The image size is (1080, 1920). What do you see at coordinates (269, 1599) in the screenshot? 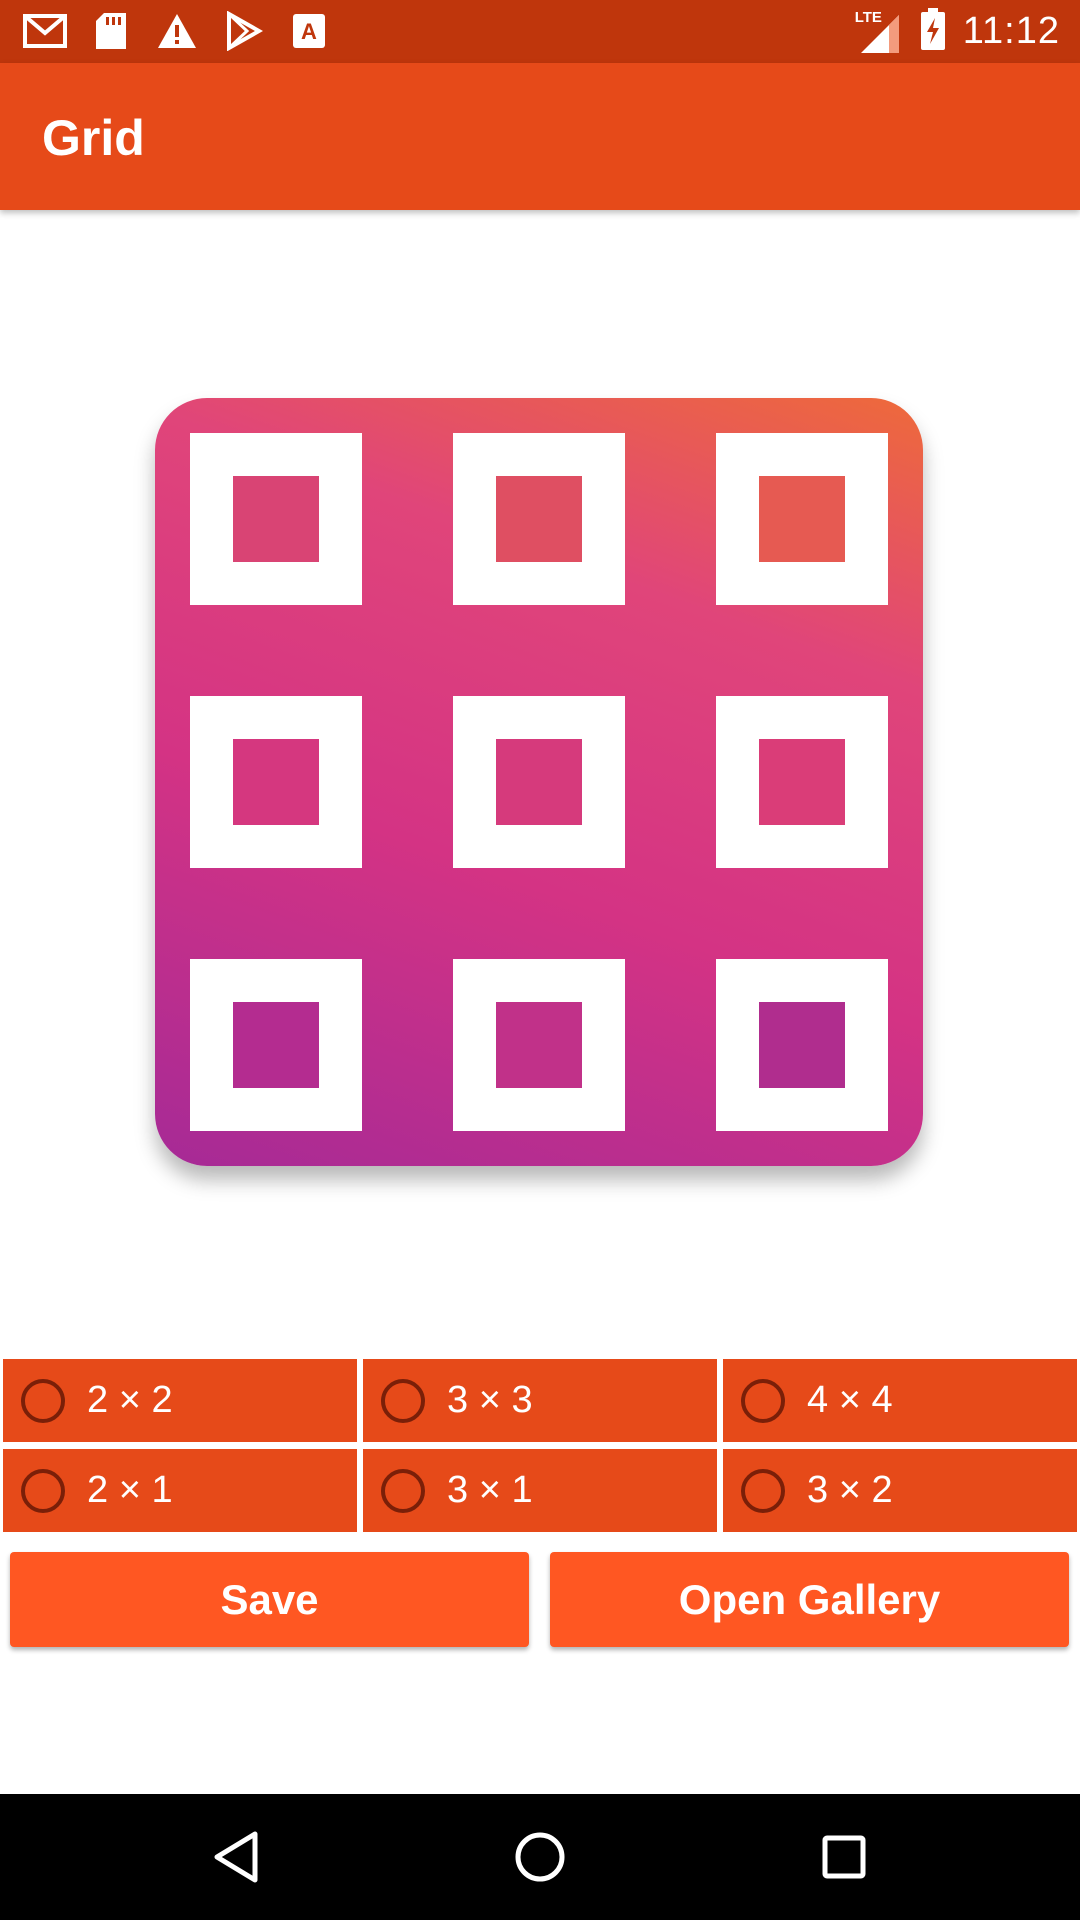
I see `save-button: Save` at bounding box center [269, 1599].